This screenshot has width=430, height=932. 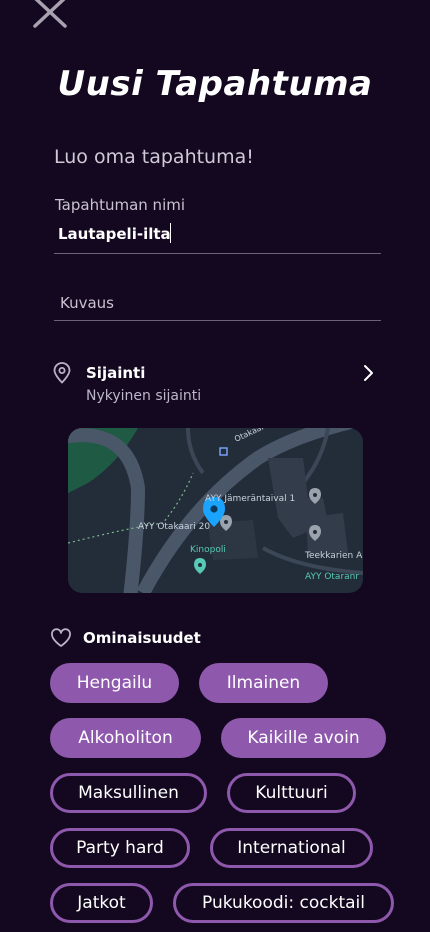 What do you see at coordinates (144, 396) in the screenshot?
I see `location-subtitle: Nykyinen sijainti` at bounding box center [144, 396].